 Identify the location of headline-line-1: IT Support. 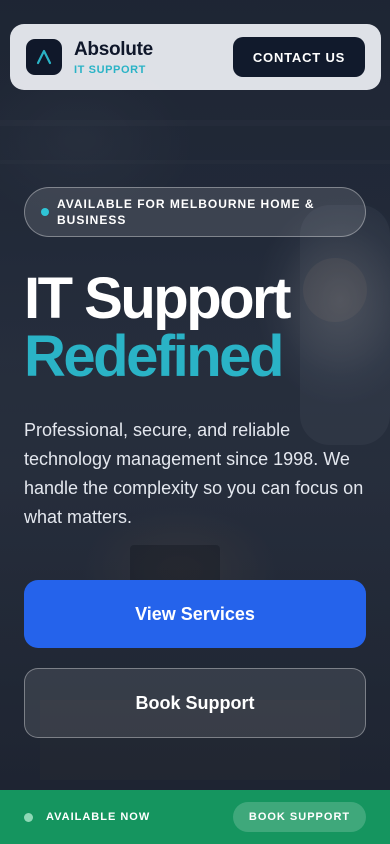
(157, 298).